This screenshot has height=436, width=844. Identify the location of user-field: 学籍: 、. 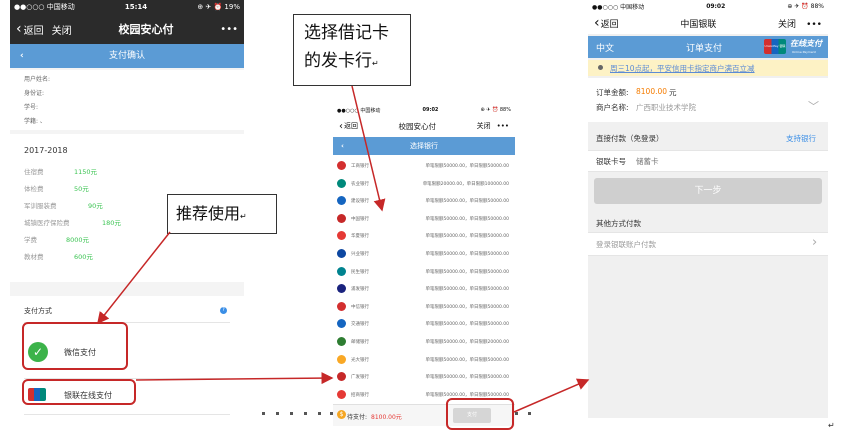
(35, 121).